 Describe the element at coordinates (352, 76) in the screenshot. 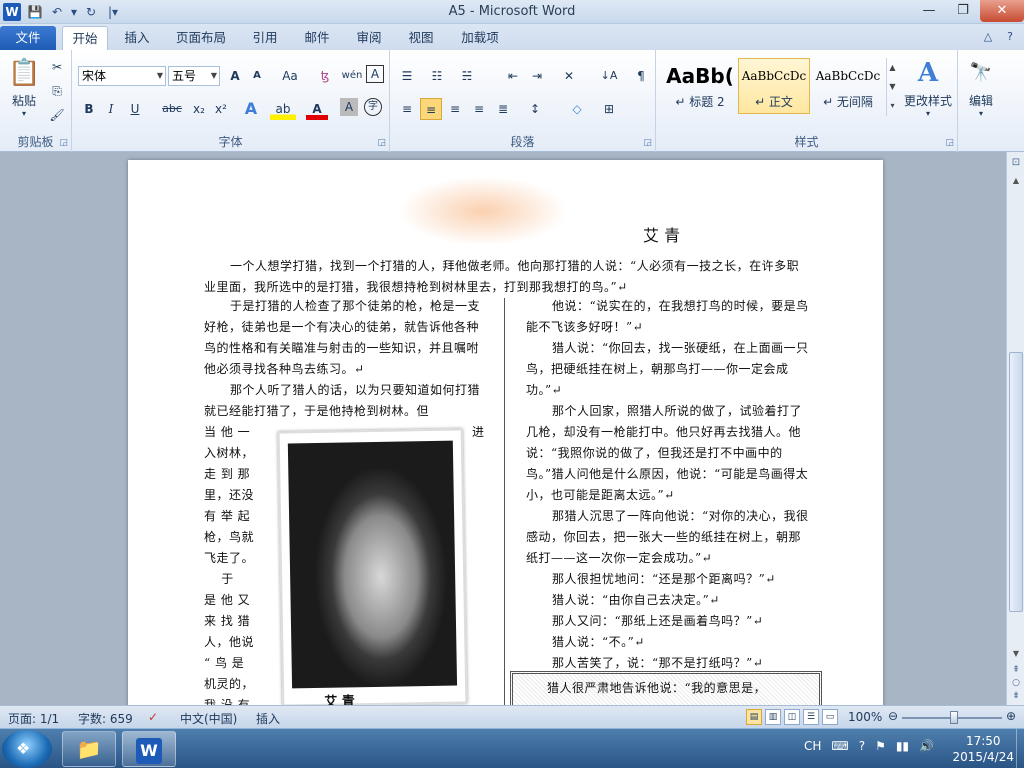

I see `phonetic-guide-icon: wén` at that location.